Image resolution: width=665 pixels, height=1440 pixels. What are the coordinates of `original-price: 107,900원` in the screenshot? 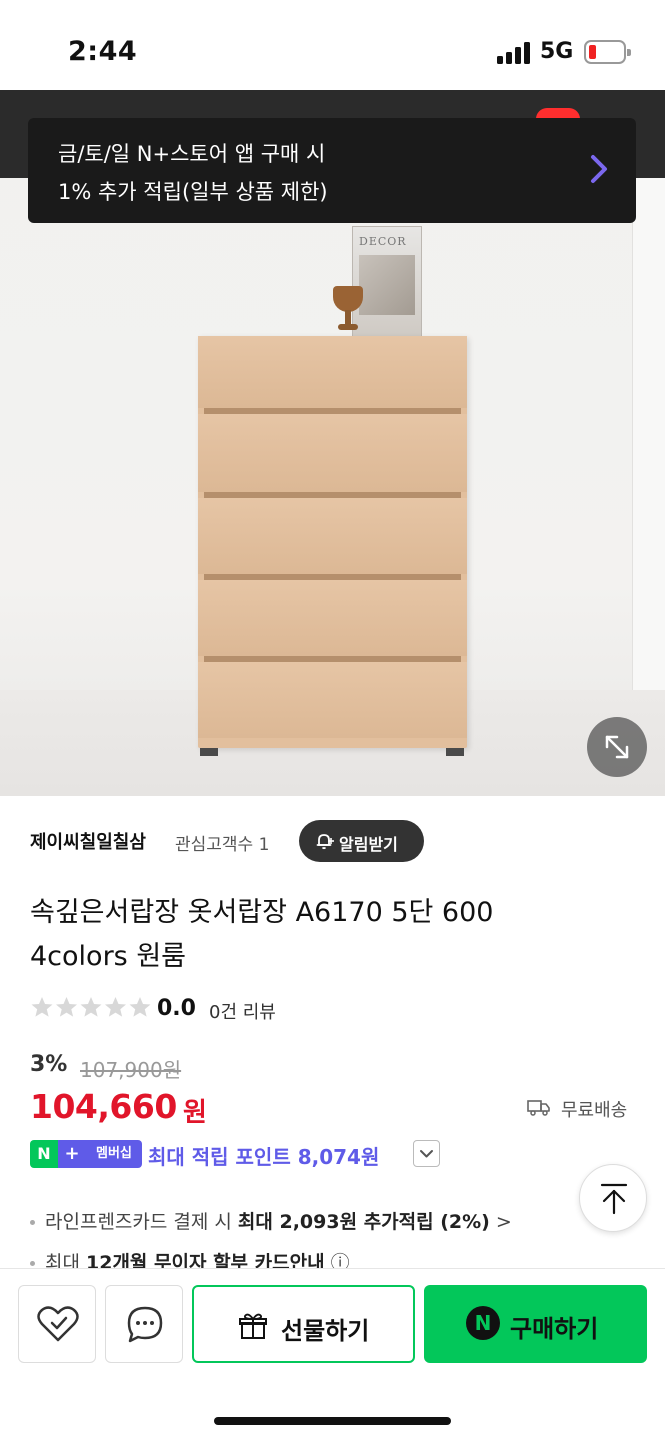 It's located at (131, 1070).